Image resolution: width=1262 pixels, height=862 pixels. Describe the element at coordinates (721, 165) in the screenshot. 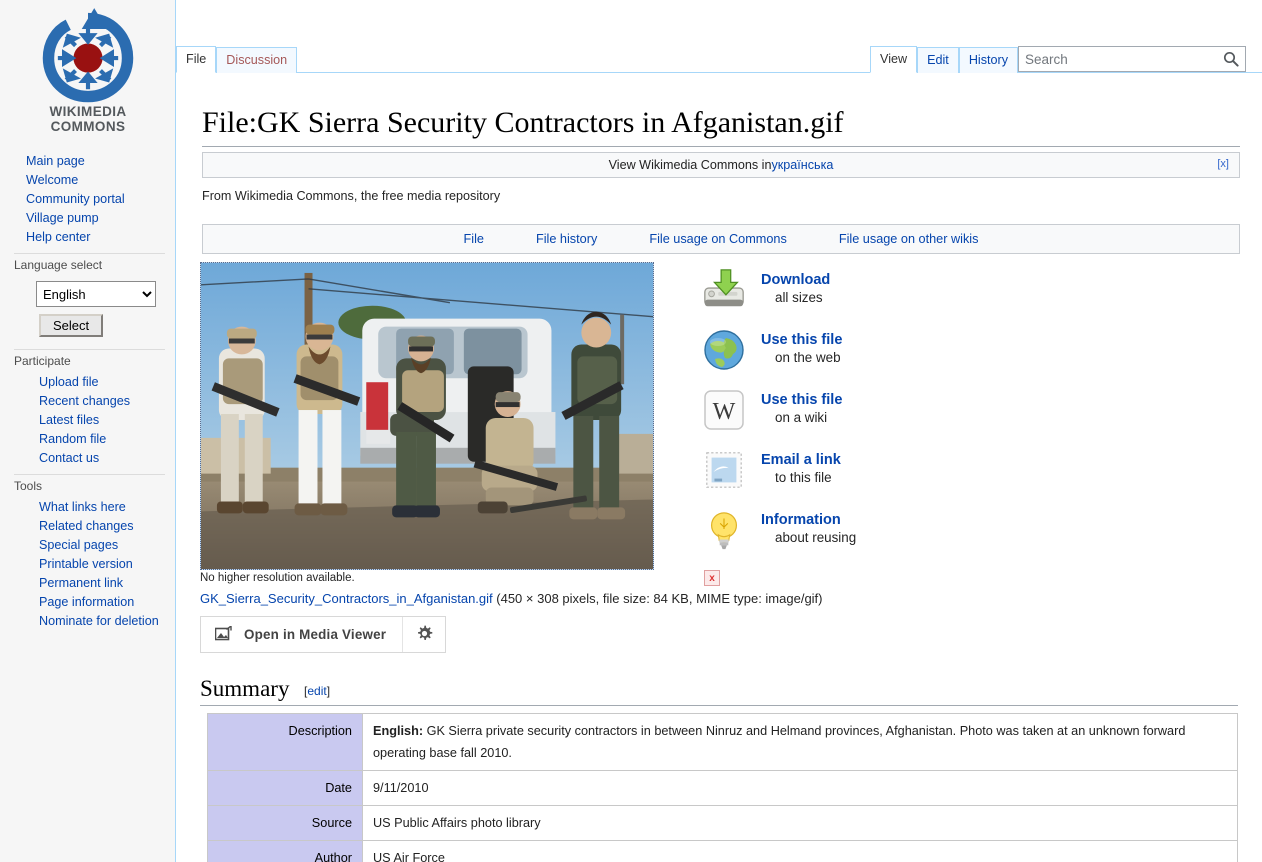

I see `language-banner: View Wikimedia Commons in українська [x]` at that location.